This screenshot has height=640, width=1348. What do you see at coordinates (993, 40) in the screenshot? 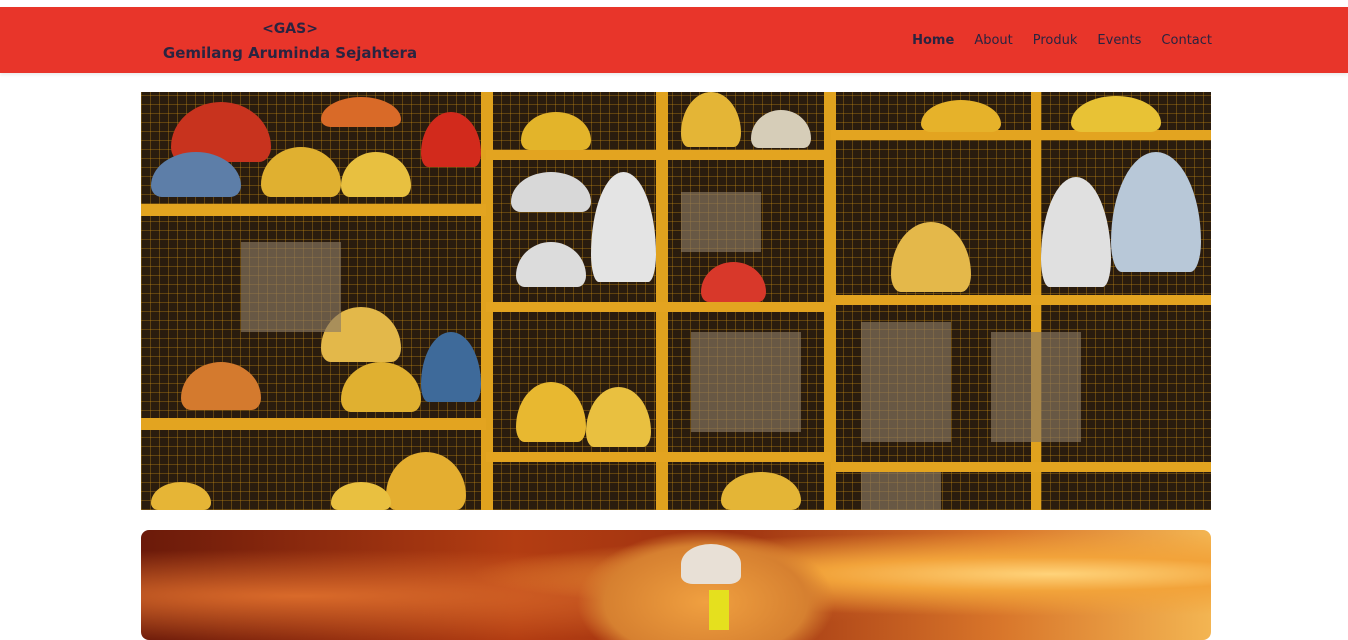
I see `nav-about-link: About` at bounding box center [993, 40].